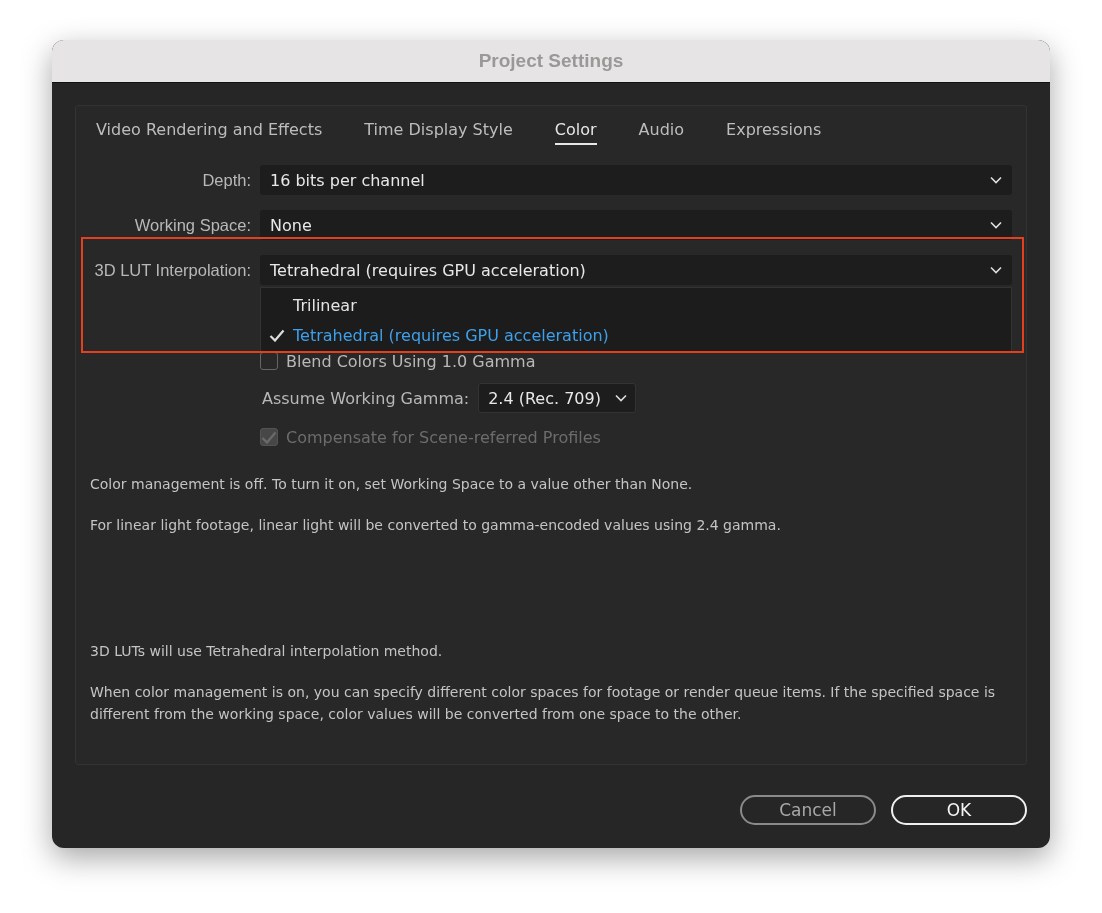 This screenshot has height=913, width=1102. Describe the element at coordinates (636, 225) in the screenshot. I see `dropdown: None` at that location.